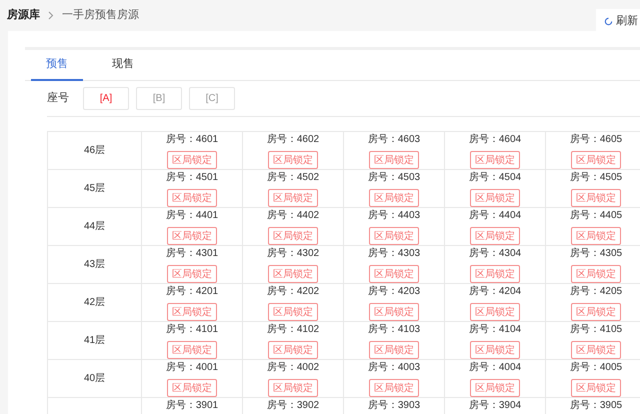  I want to click on room-number: 房号：4605, so click(596, 140).